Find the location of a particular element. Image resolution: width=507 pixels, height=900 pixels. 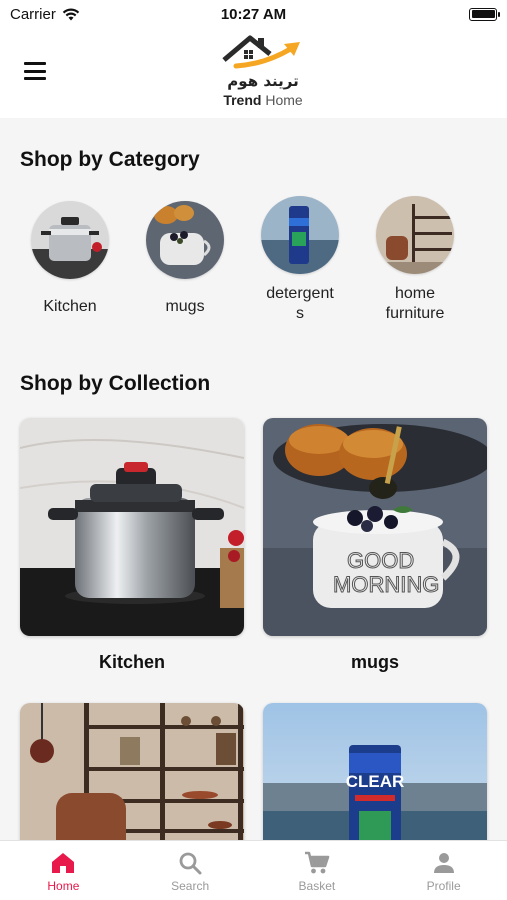

brand-logo: تريند هوم Trend Home is located at coordinates (263, 71).